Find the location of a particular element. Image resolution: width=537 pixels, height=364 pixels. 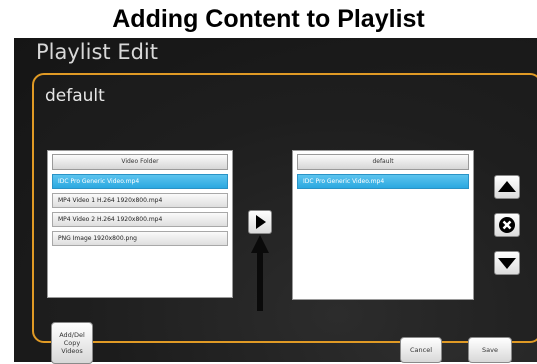

list-item: PNG Image 1920x800.png is located at coordinates (140, 238).